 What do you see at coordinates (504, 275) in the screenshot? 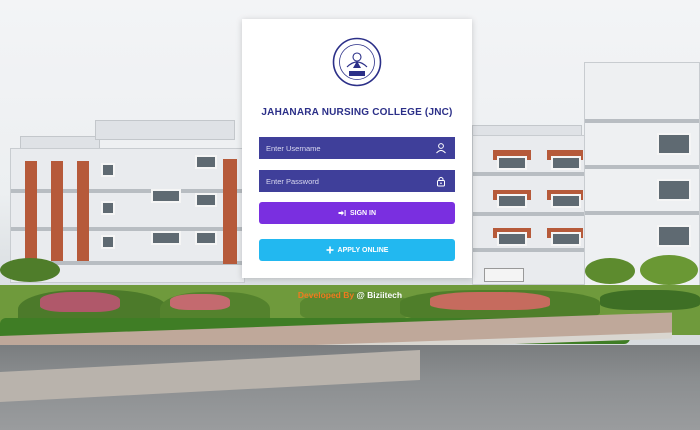
I see `building-sign` at bounding box center [504, 275].